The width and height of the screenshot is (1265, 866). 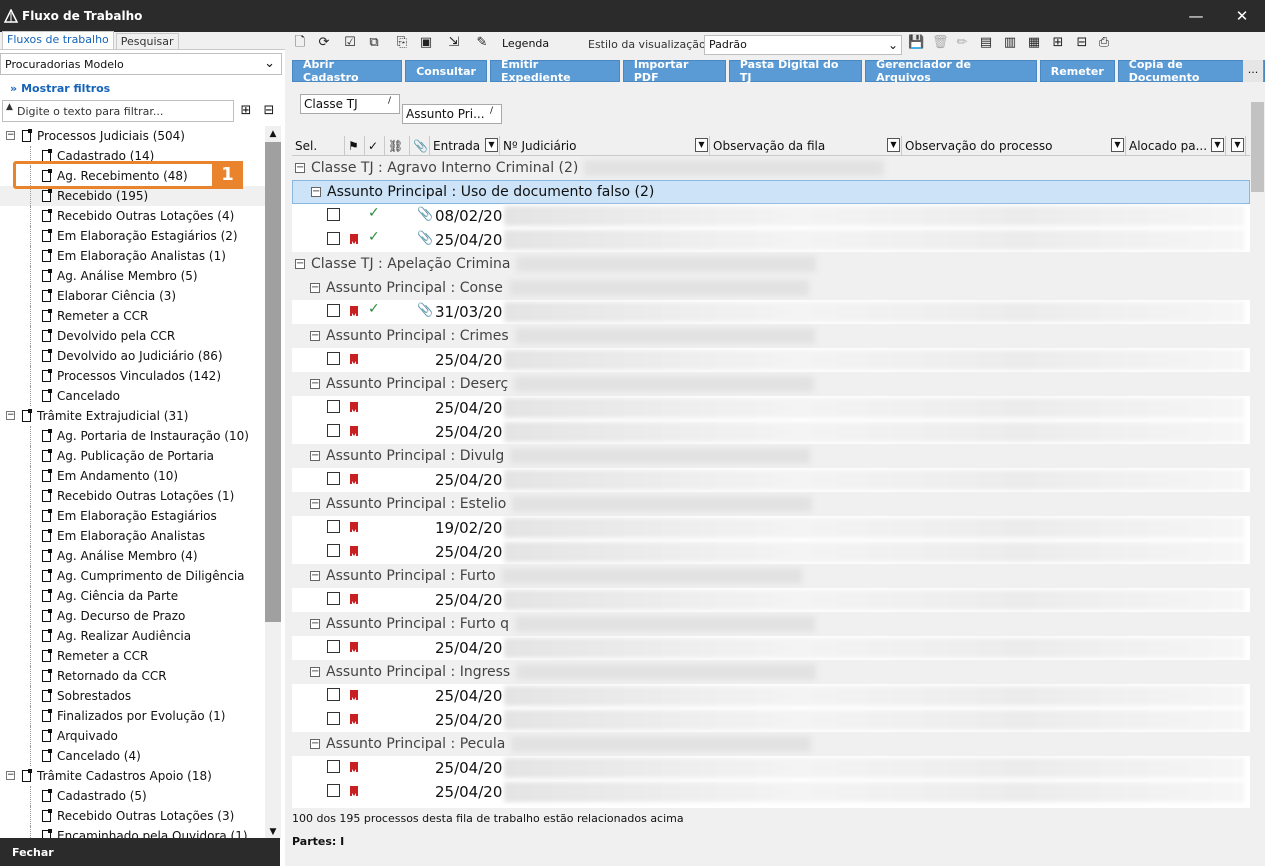 What do you see at coordinates (132, 296) in the screenshot?
I see `tree-node: Elaborar Ciência (3)` at bounding box center [132, 296].